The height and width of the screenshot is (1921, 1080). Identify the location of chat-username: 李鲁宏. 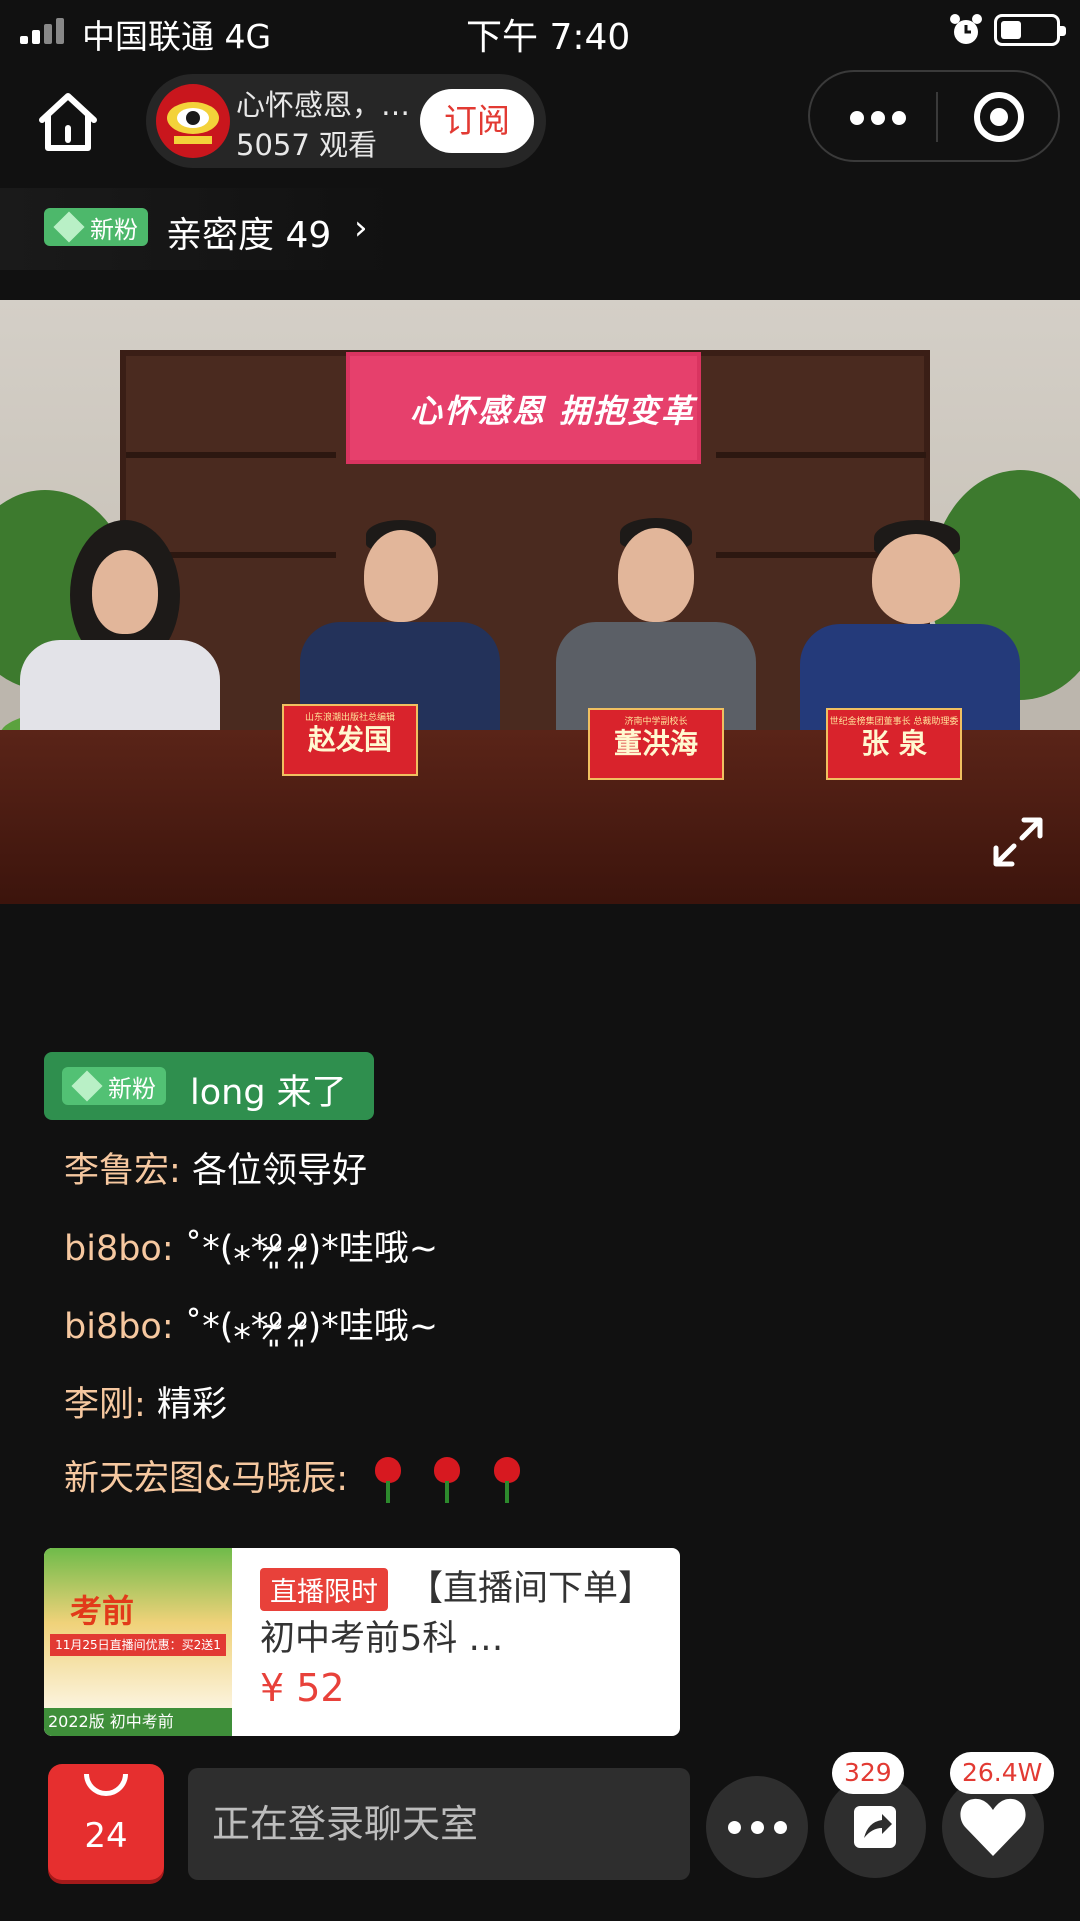
(117, 1171).